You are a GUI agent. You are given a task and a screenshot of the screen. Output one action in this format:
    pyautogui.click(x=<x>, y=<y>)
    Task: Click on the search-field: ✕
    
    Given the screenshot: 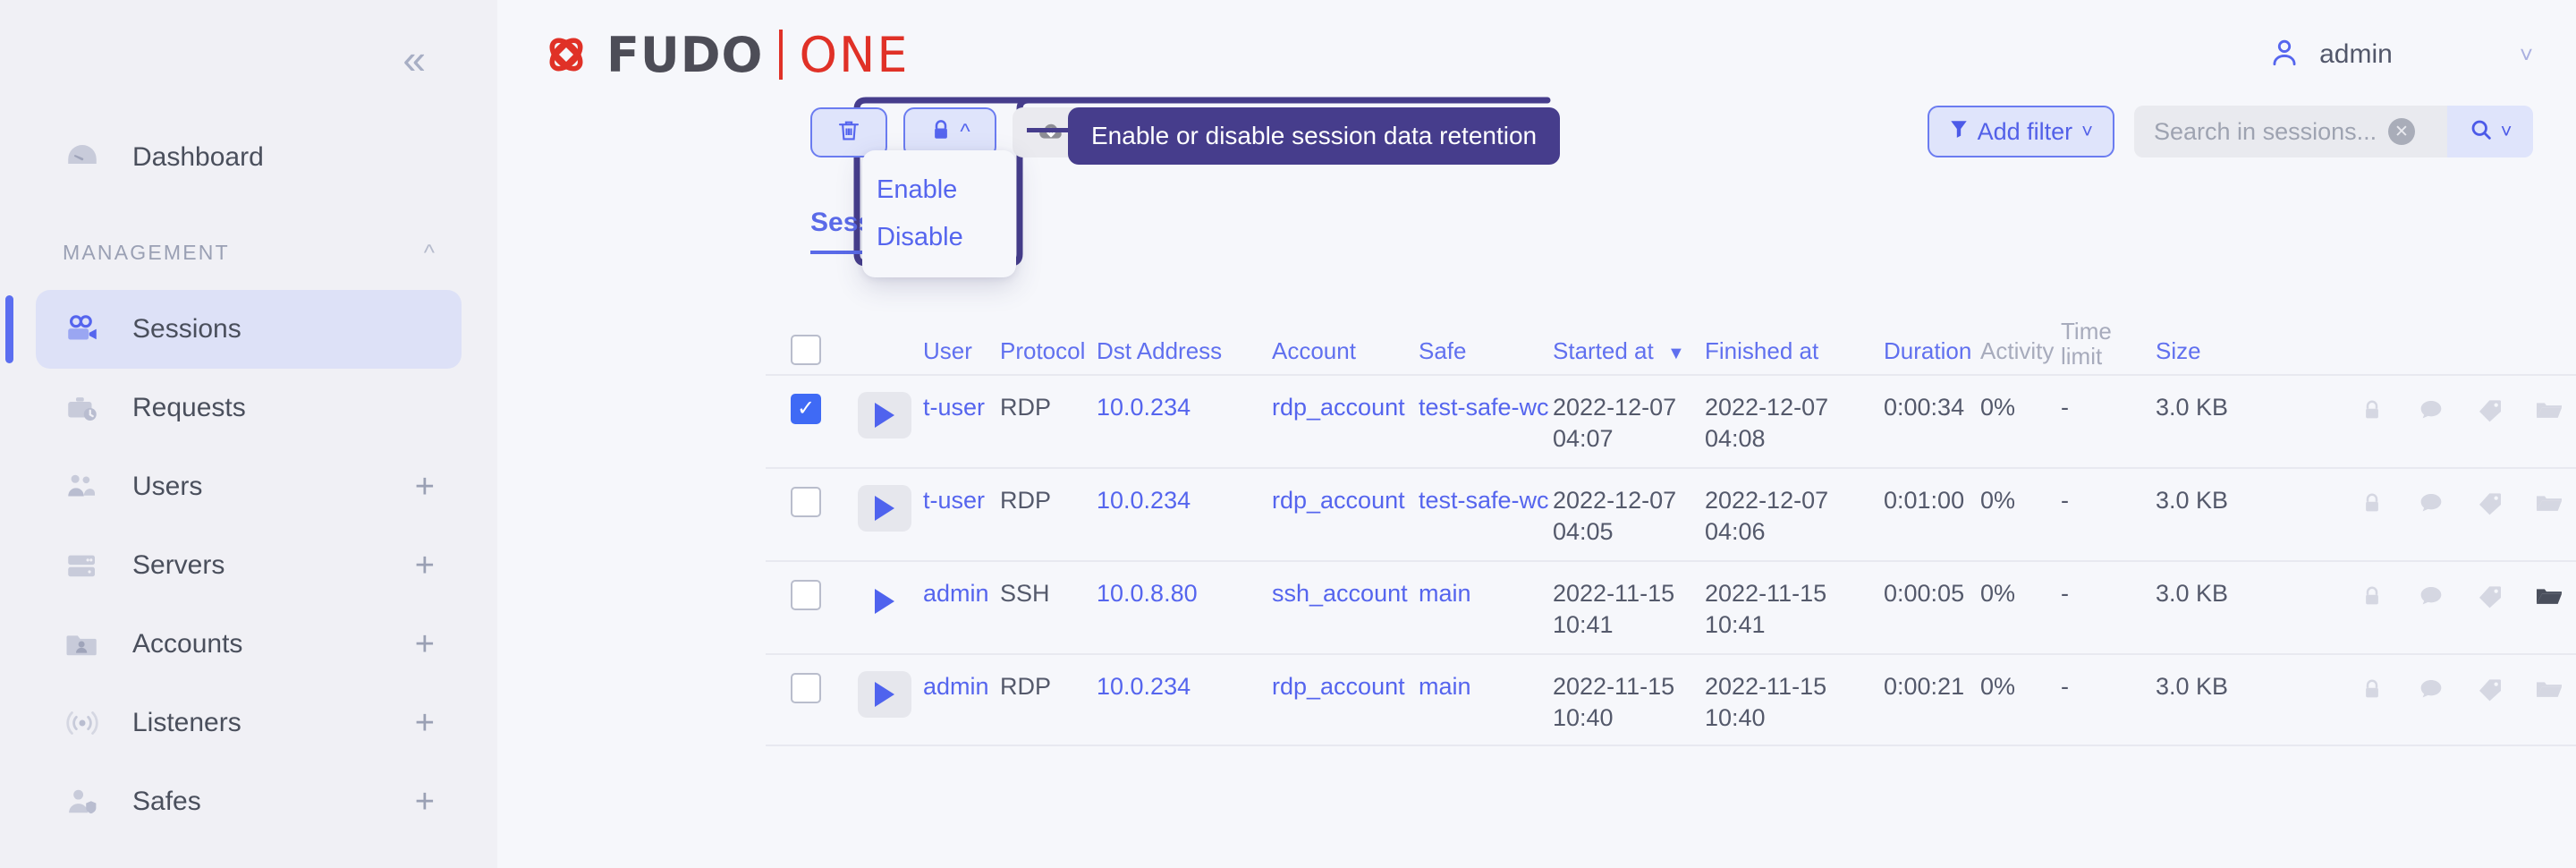 What is the action you would take?
    pyautogui.click(x=2290, y=131)
    